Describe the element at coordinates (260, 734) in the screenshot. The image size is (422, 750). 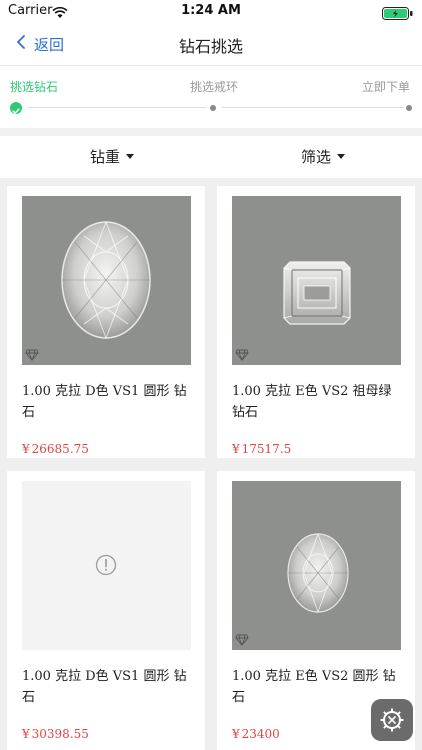
I see `price-value: 23400` at that location.